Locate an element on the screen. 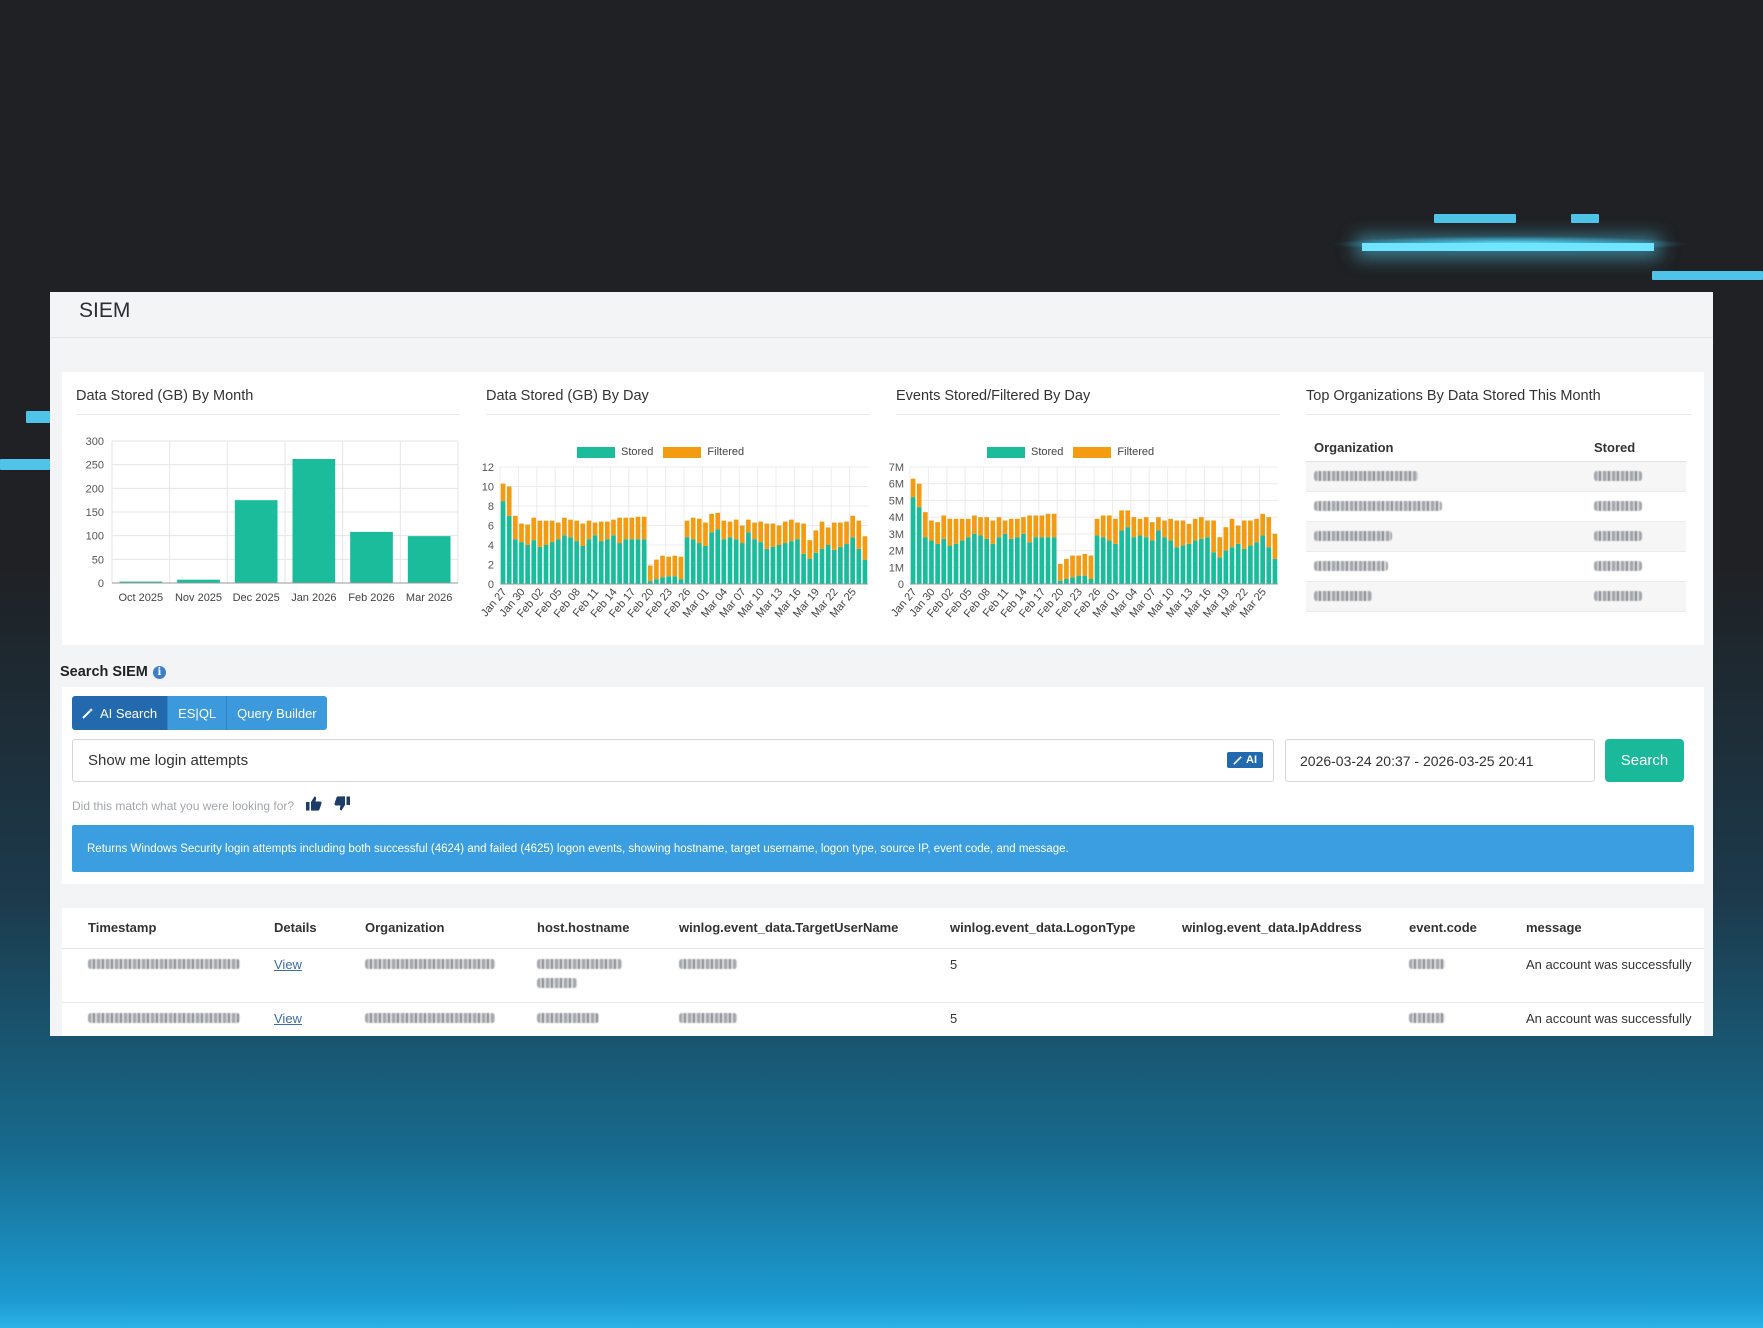 Image resolution: width=1763 pixels, height=1328 pixels. column-header-organization: Organization is located at coordinates (439, 928).